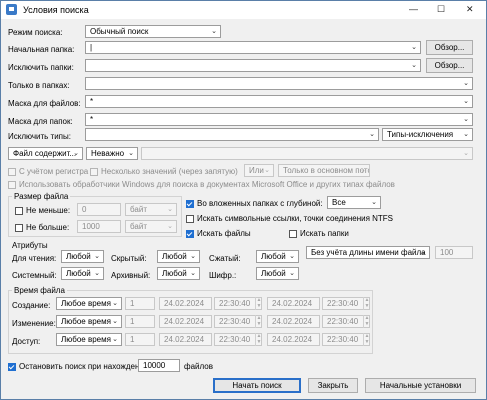 The image size is (487, 400). I want to click on content-match-value: Неважно, so click(108, 153).